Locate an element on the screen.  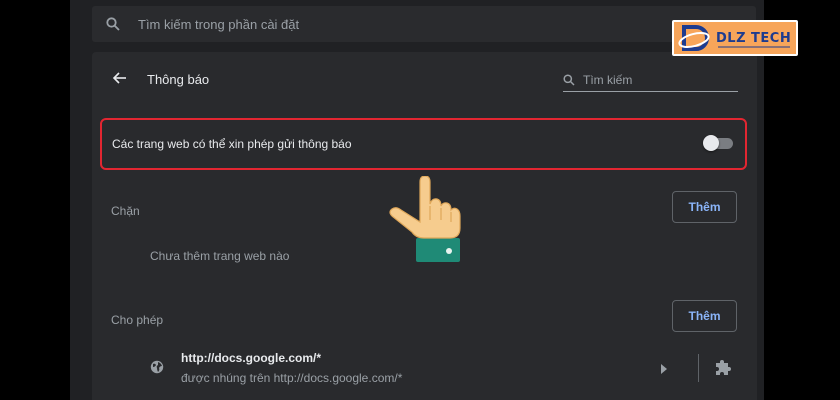
globe-icon is located at coordinates (158, 368).